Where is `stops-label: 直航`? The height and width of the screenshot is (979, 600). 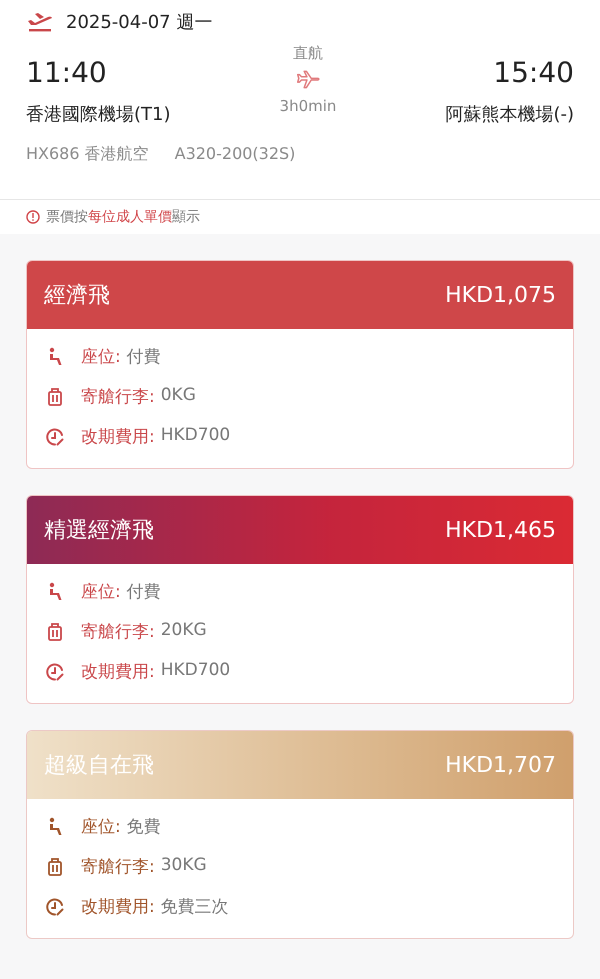
stops-label: 直航 is located at coordinates (307, 53).